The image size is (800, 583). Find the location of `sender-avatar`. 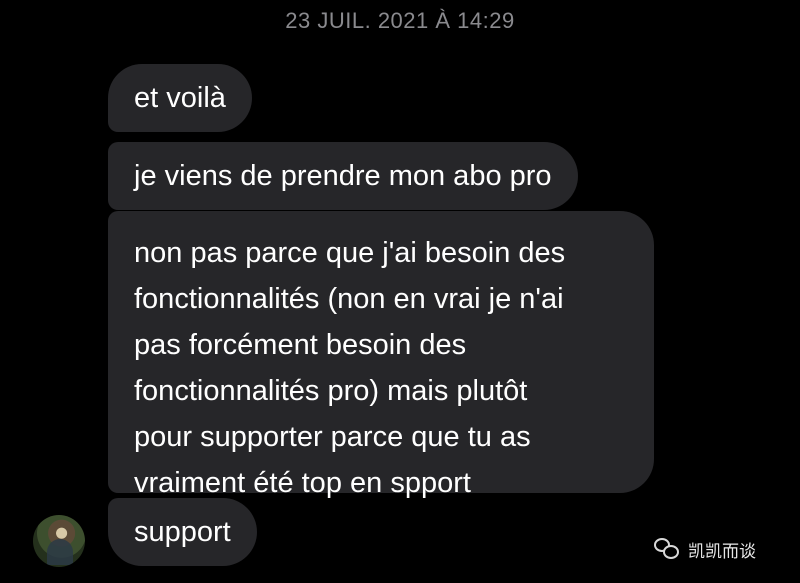

sender-avatar is located at coordinates (59, 541).